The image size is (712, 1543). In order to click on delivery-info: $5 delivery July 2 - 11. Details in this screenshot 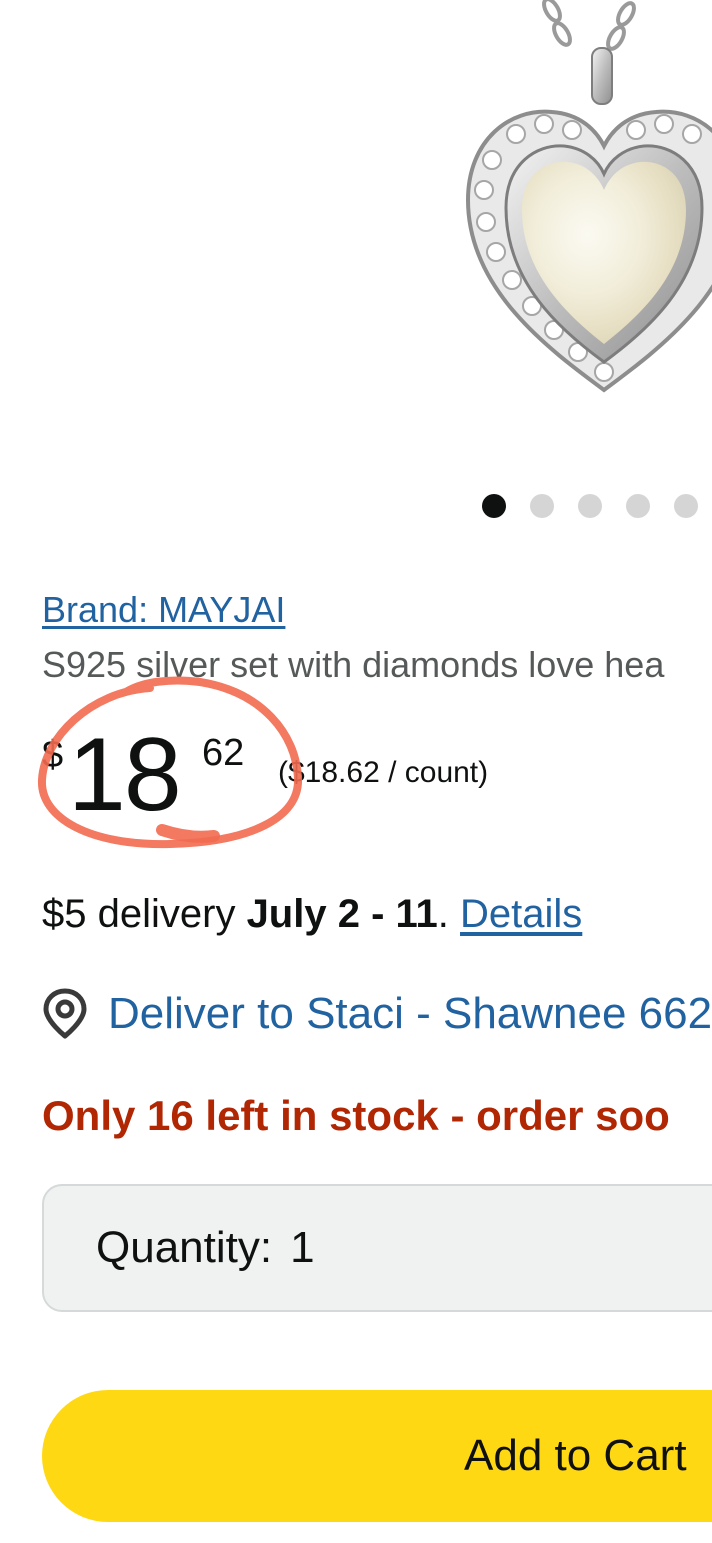, I will do `click(312, 914)`.